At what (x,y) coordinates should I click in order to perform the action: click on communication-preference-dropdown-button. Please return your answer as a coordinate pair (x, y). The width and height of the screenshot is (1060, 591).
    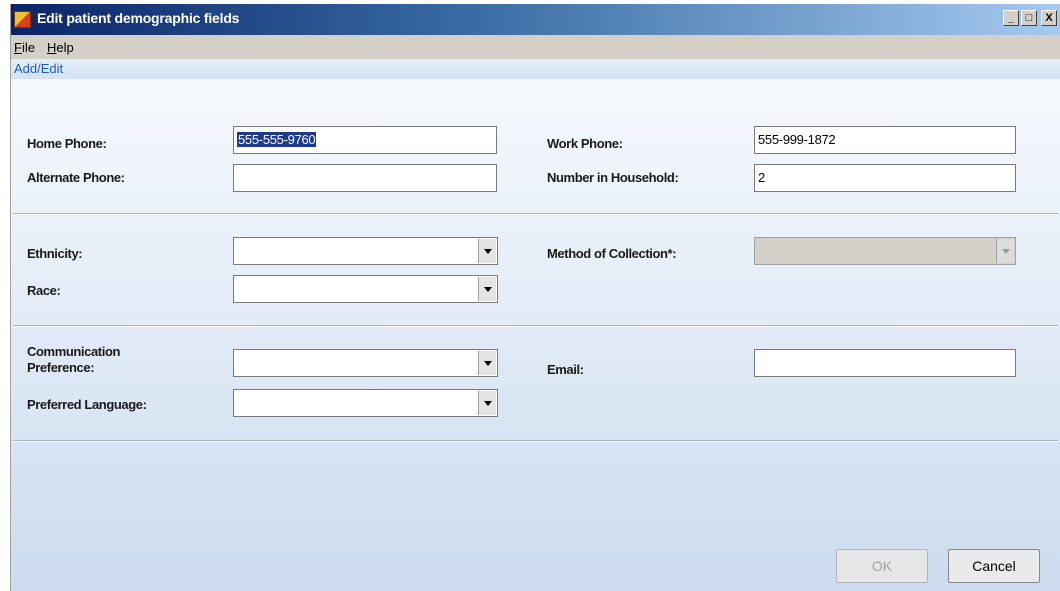
    Looking at the image, I should click on (487, 363).